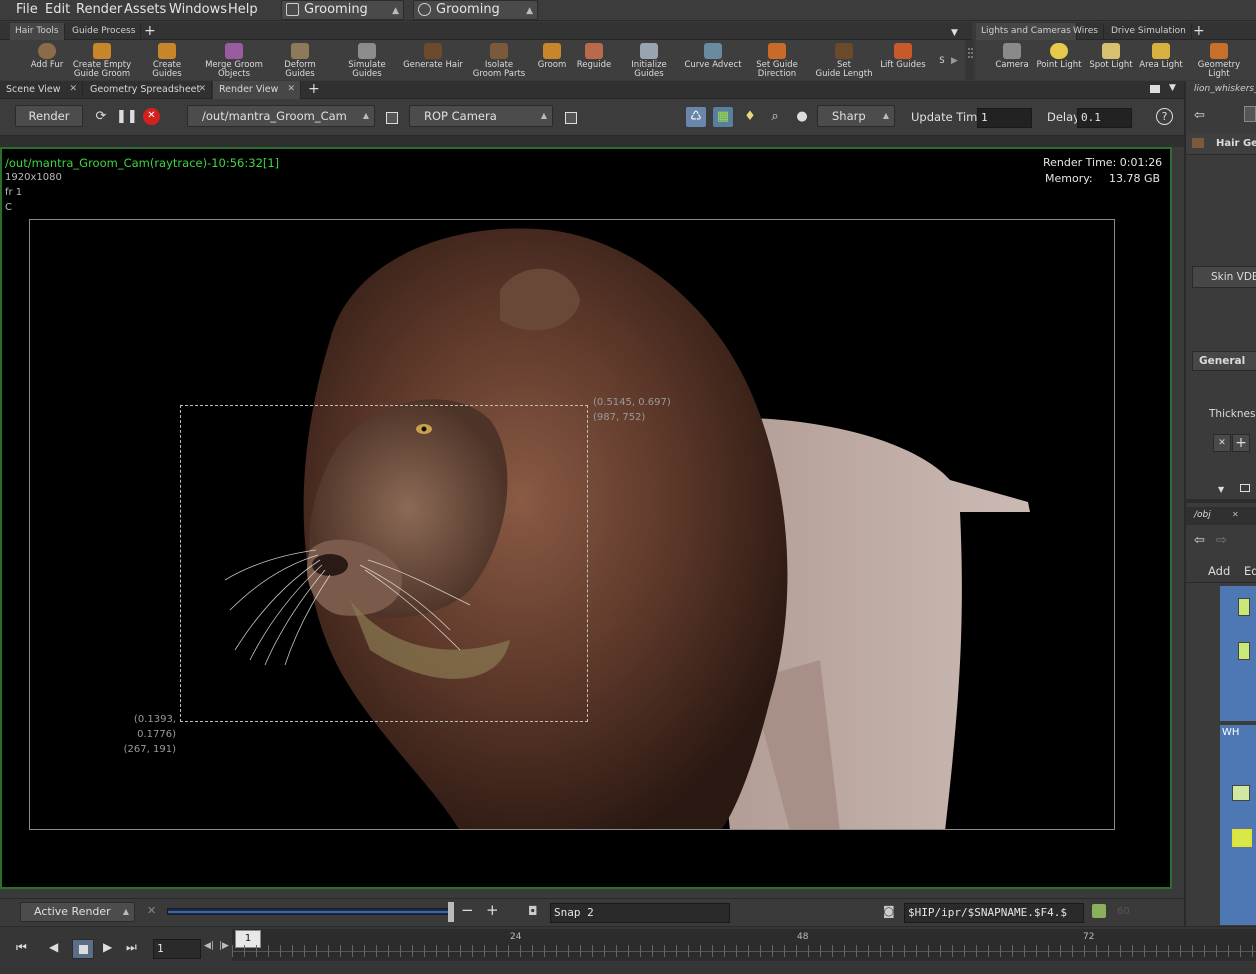  I want to click on tool-generate-hair: Generate Hair, so click(433, 60).